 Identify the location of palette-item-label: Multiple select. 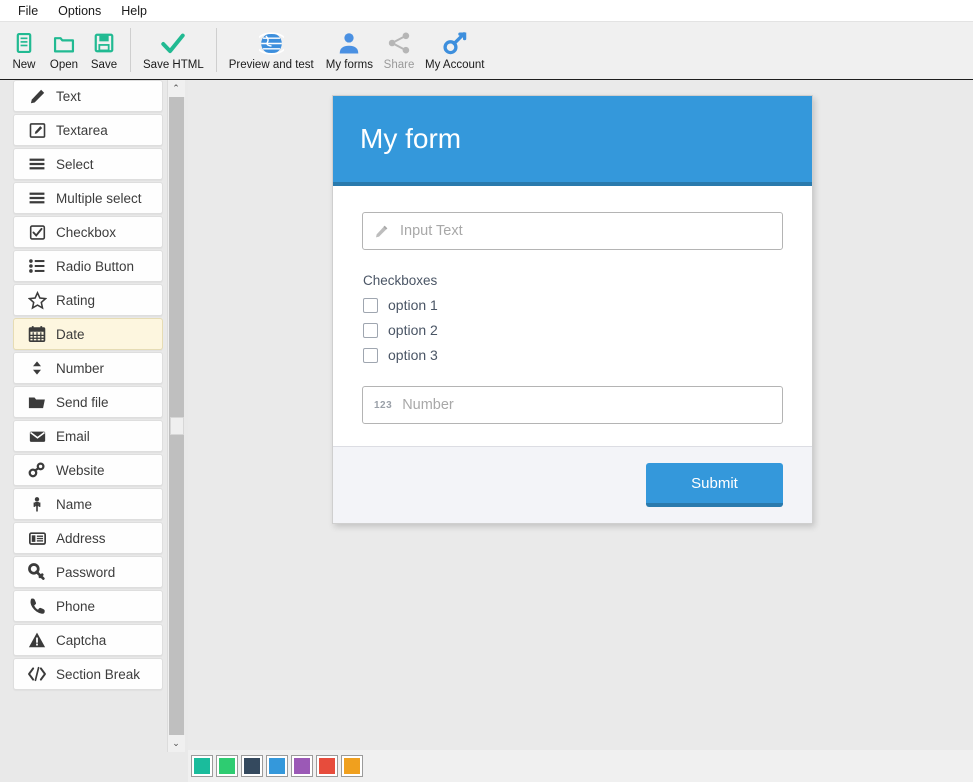
(99, 198).